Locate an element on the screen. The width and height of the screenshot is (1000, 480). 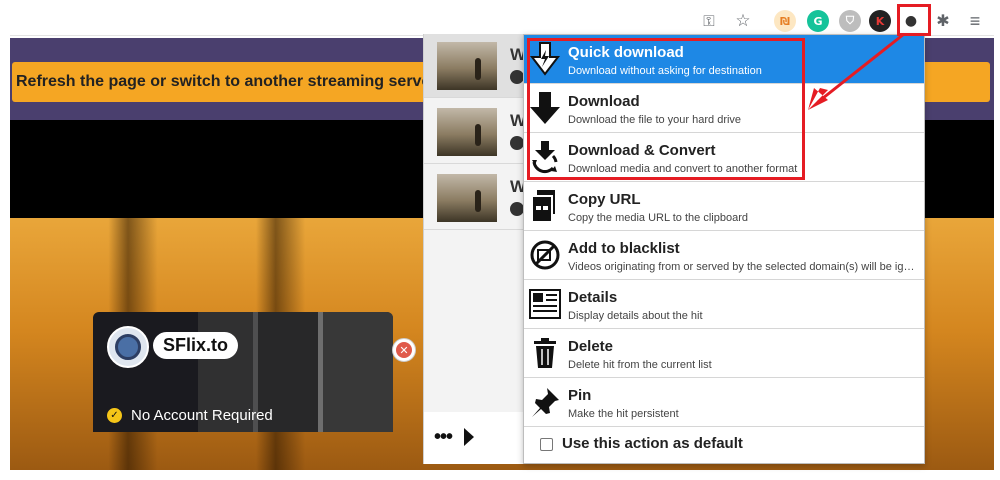
menu-item-title: Copy URL is located at coordinates (604, 199).